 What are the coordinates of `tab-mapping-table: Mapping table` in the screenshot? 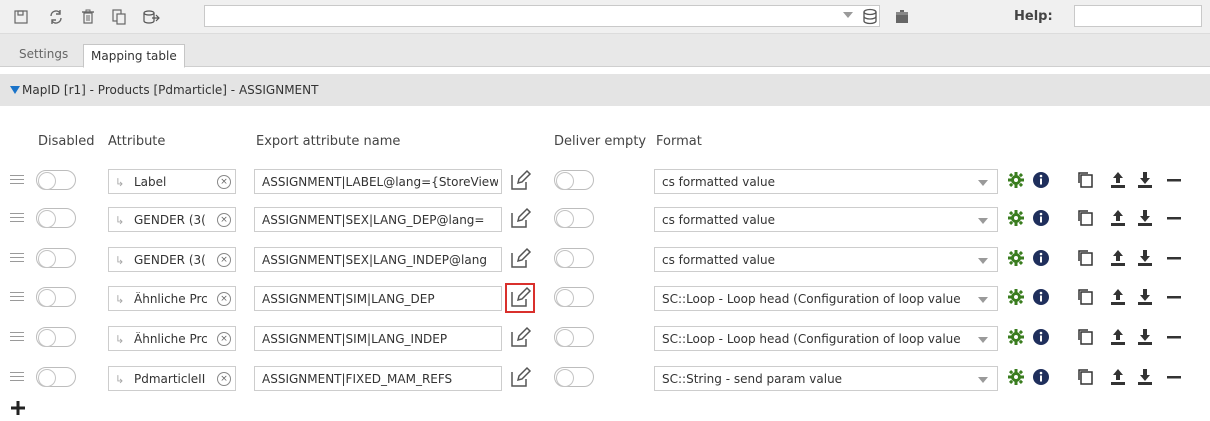 It's located at (134, 56).